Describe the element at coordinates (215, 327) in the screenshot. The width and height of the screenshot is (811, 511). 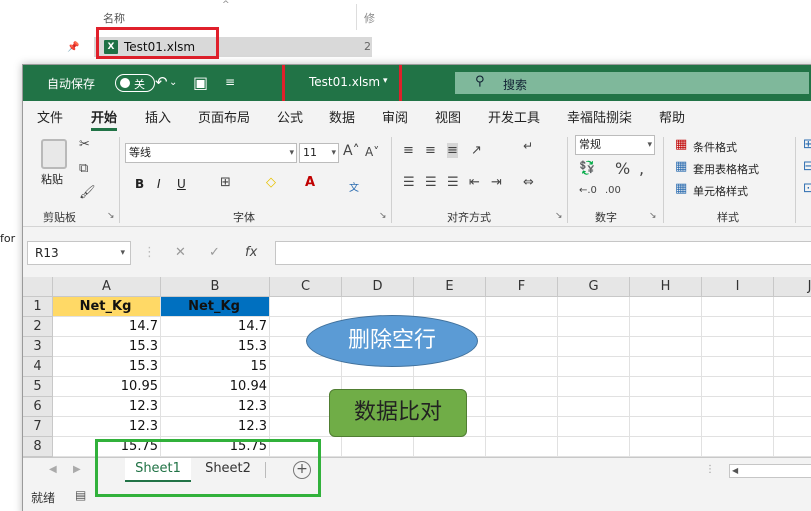
I see `cell-b: 14.7` at that location.